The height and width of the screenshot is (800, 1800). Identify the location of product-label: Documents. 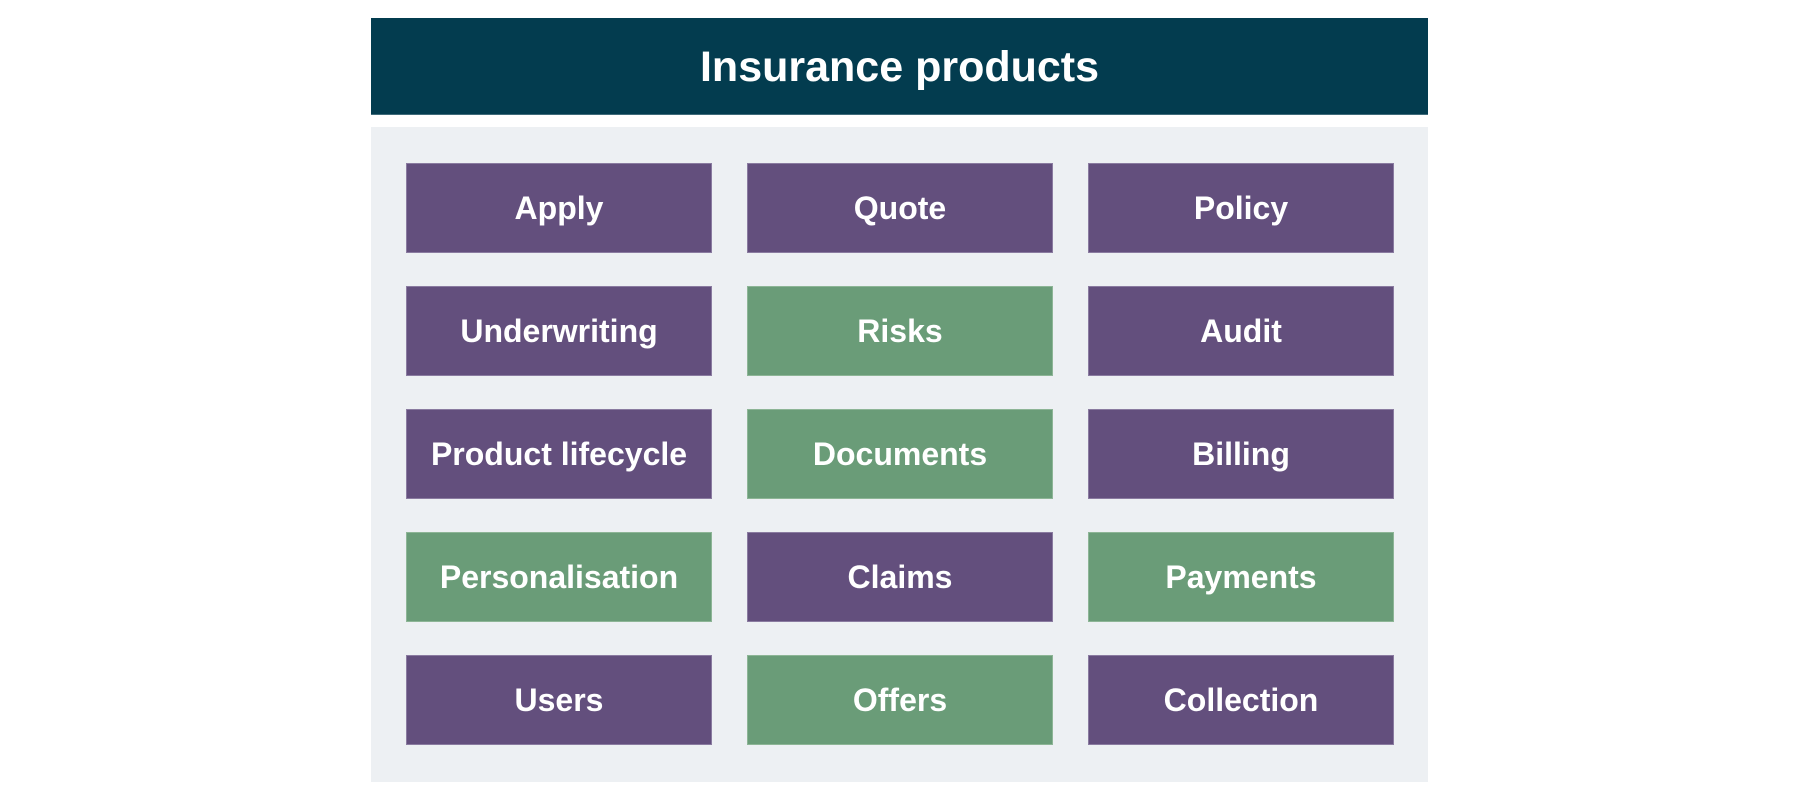
(900, 454).